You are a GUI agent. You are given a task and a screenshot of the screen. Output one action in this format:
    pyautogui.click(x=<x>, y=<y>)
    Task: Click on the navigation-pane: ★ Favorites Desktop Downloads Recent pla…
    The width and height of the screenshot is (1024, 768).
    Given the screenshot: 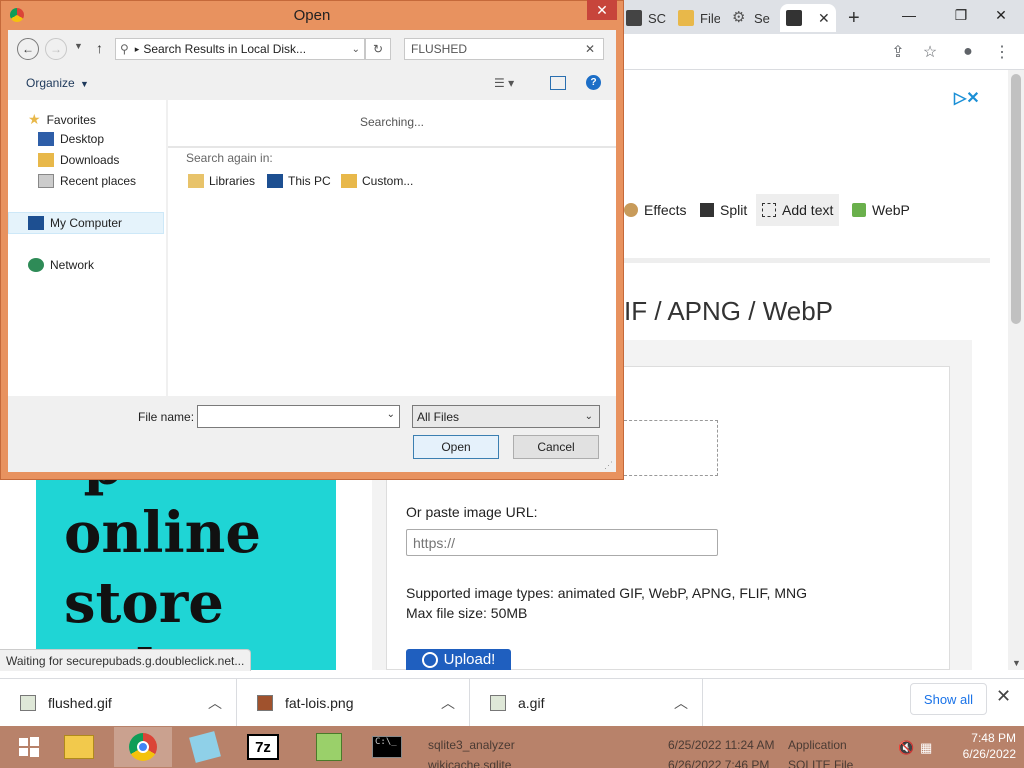 What is the action you would take?
    pyautogui.click(x=87, y=248)
    